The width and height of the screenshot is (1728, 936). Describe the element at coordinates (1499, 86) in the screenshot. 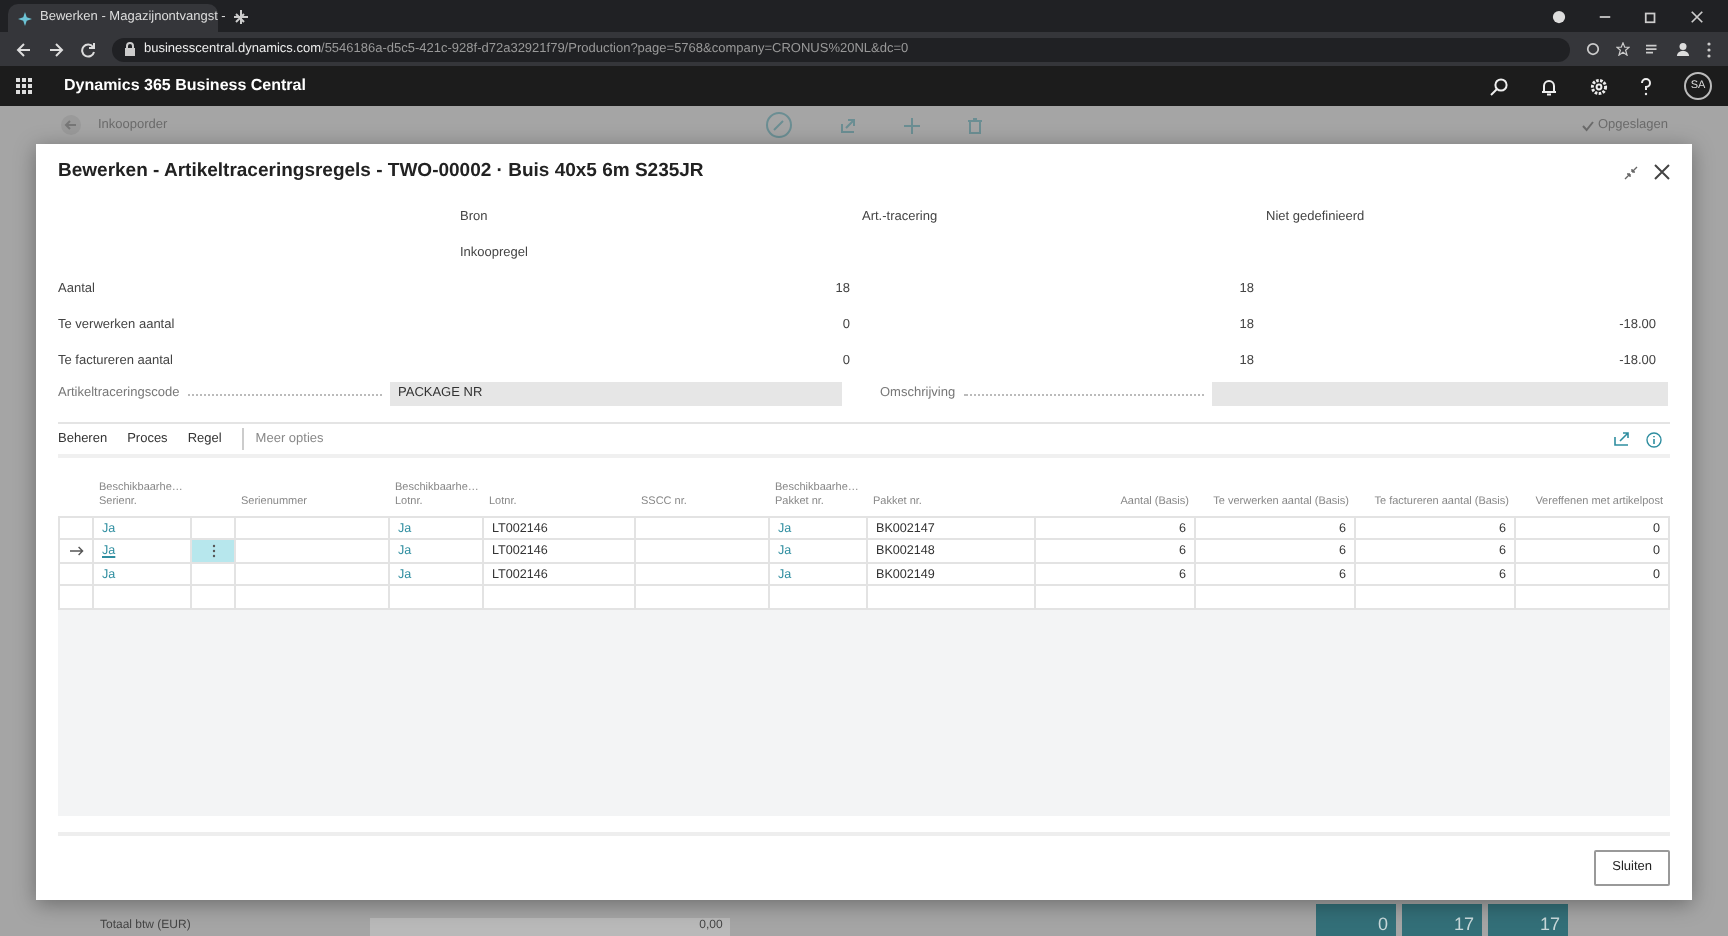

I see `search-icon` at that location.